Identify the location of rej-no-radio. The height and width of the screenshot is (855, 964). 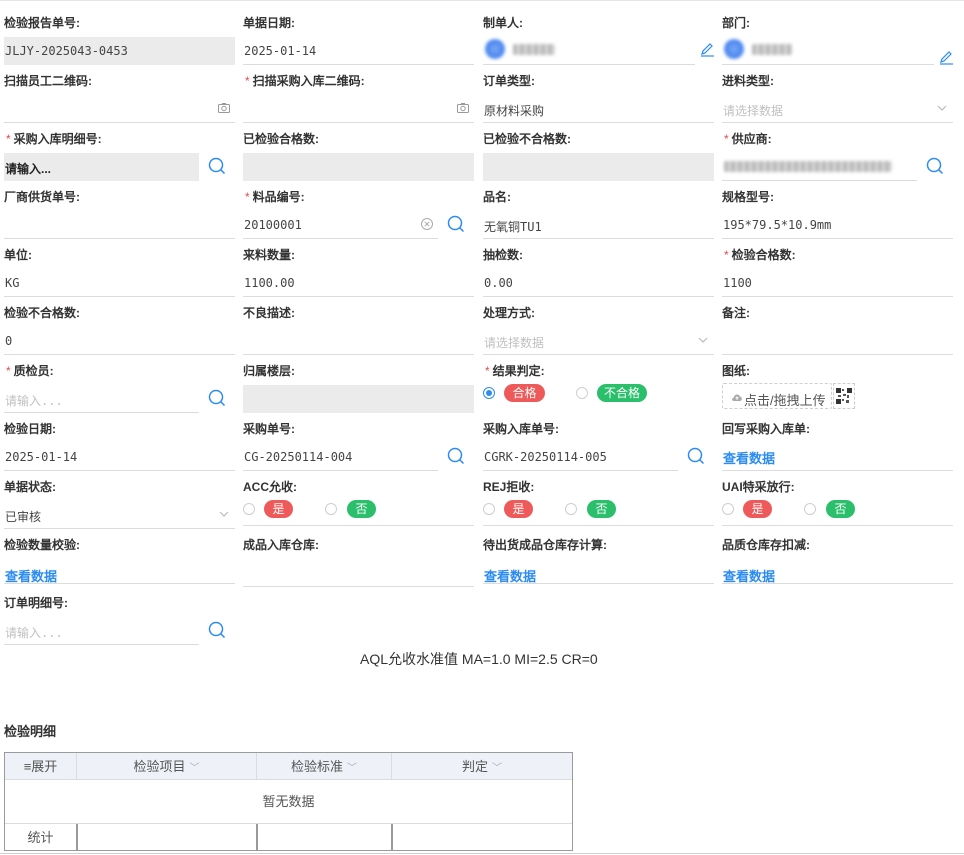
(571, 509).